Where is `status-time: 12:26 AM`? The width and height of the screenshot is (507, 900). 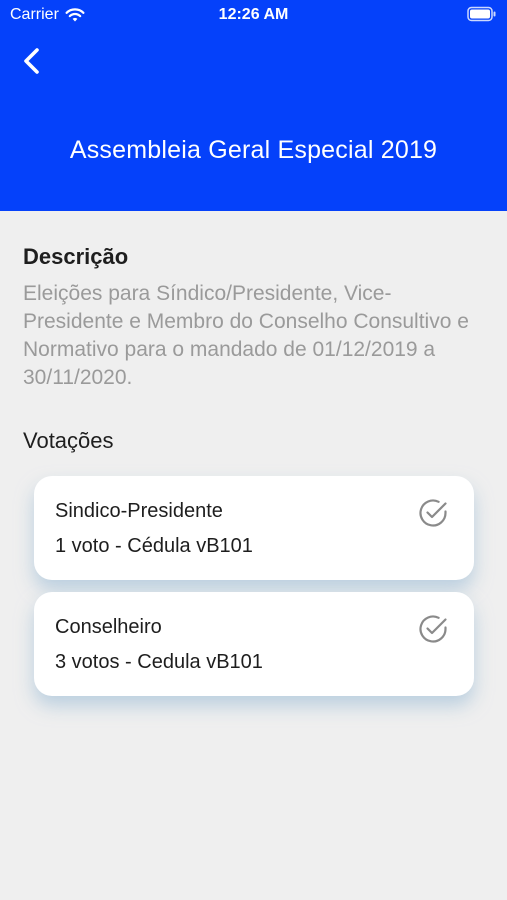 status-time: 12:26 AM is located at coordinates (253, 14).